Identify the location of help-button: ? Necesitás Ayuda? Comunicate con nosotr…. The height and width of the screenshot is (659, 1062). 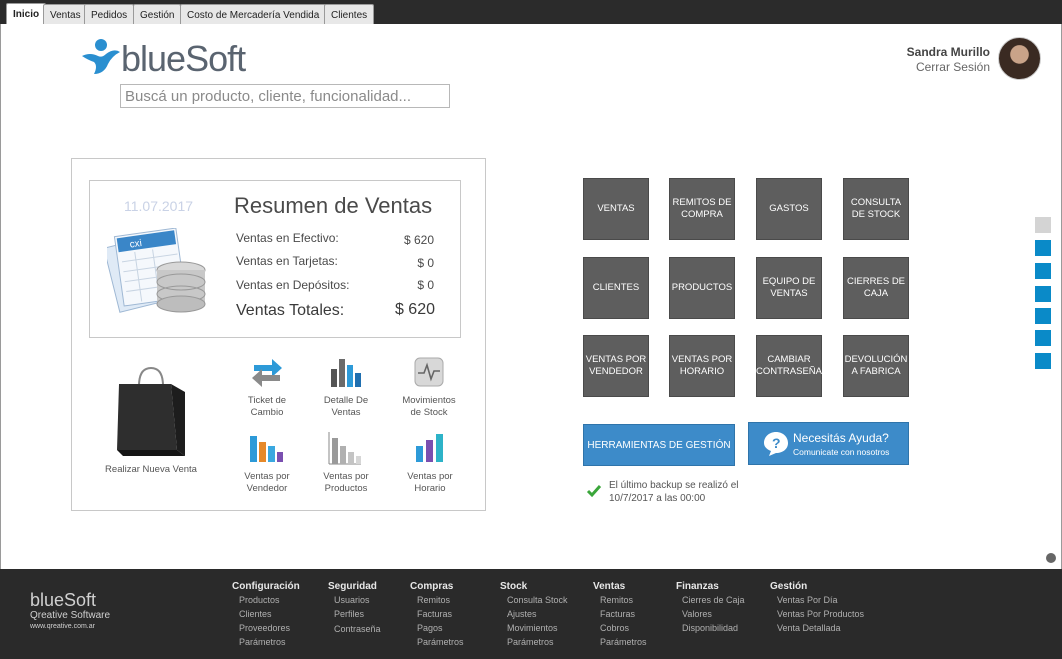
(828, 443).